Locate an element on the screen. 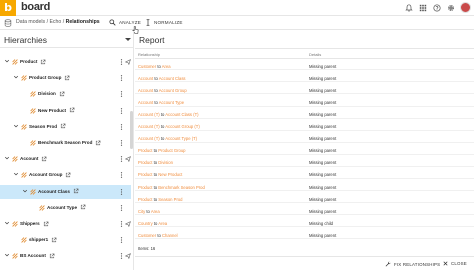 The width and height of the screenshot is (474, 270). tree-item: Account is located at coordinates (65, 159).